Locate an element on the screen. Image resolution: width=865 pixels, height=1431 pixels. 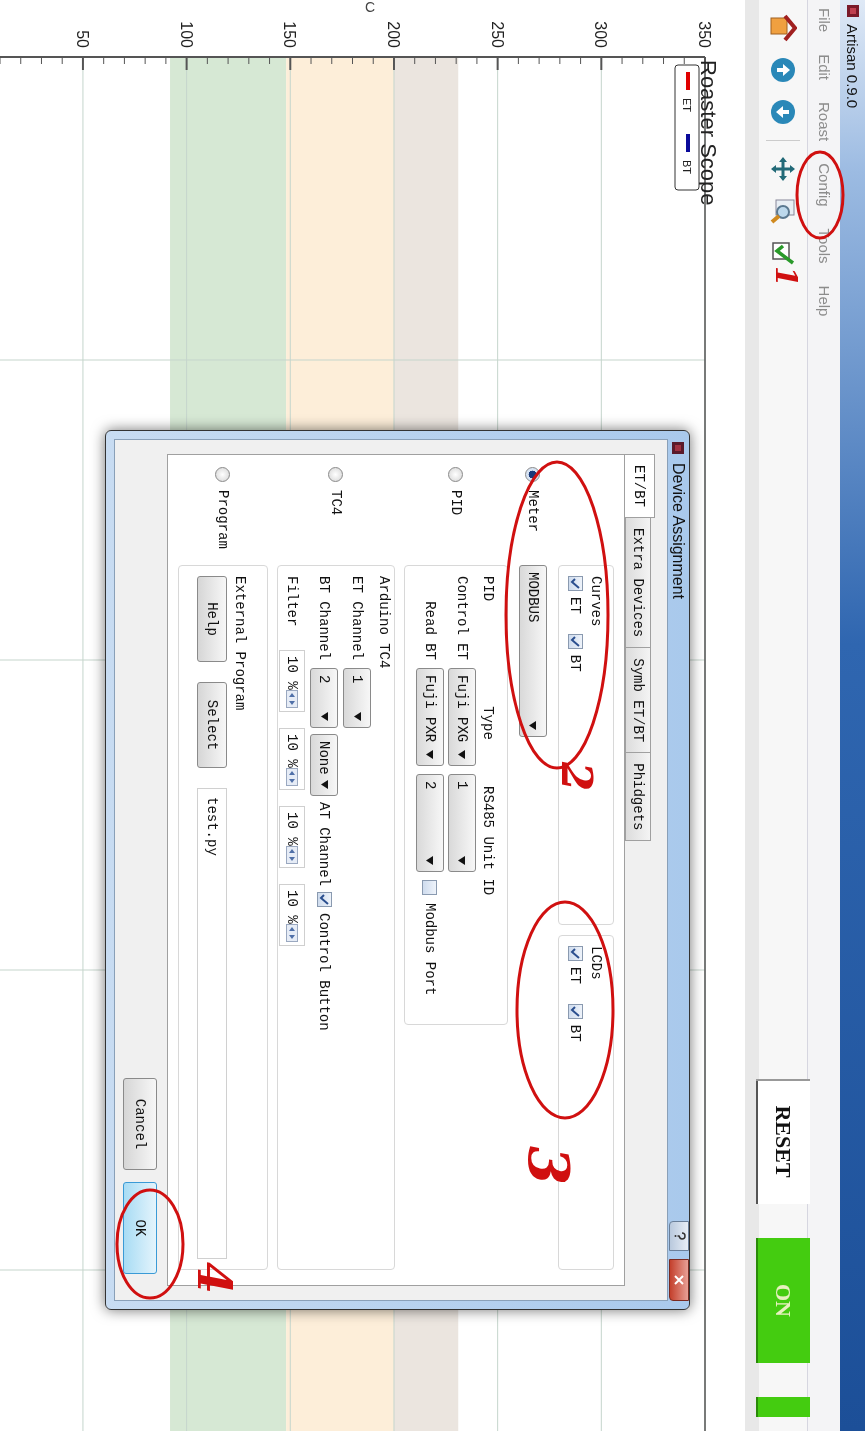
close-button is located at coordinates (679, 1280).